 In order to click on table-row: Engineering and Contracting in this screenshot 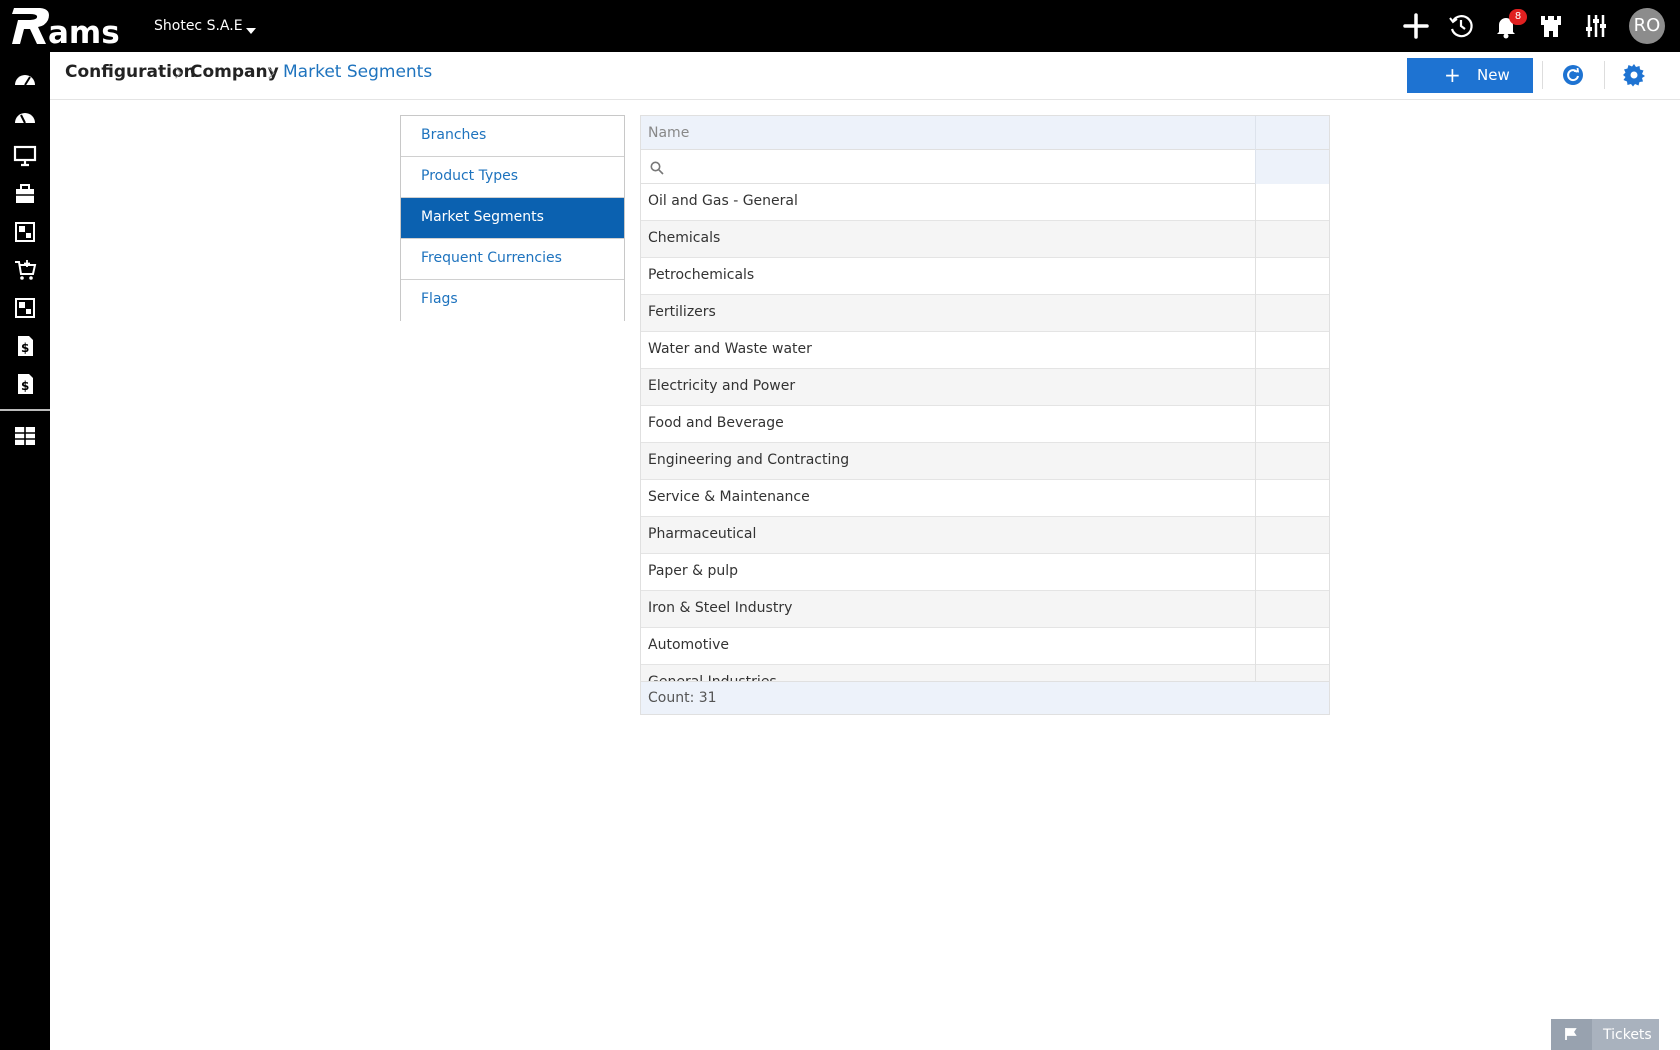, I will do `click(985, 461)`.